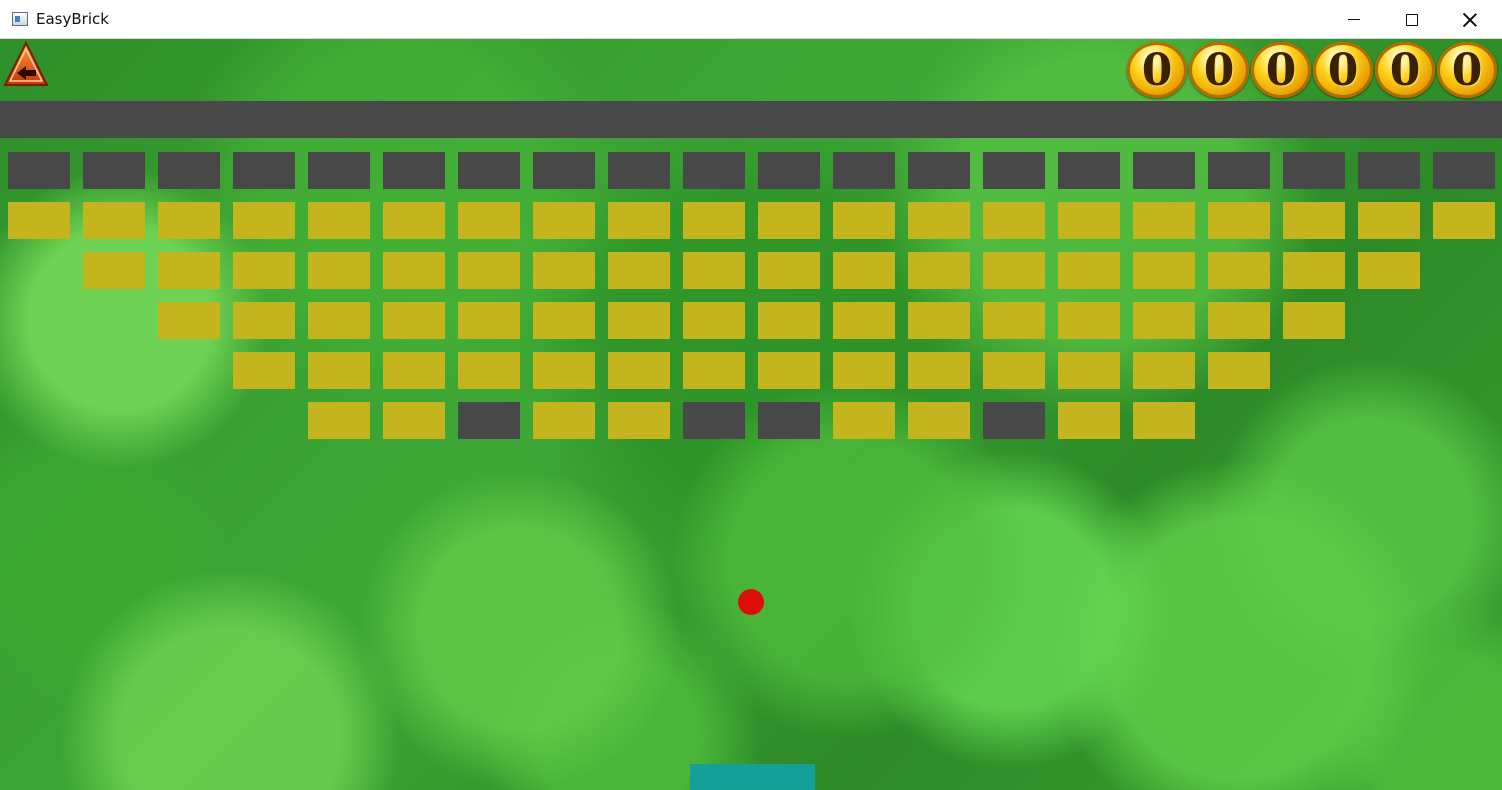 The image size is (1502, 790). Describe the element at coordinates (752, 777) in the screenshot. I see `paddle` at that location.